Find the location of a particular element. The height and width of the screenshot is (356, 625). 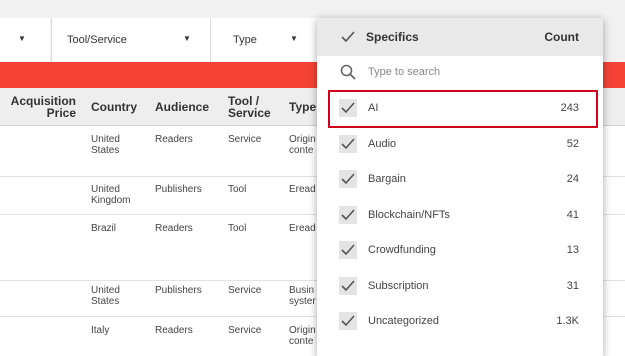

cell-type: Busin syster is located at coordinates (302, 296).